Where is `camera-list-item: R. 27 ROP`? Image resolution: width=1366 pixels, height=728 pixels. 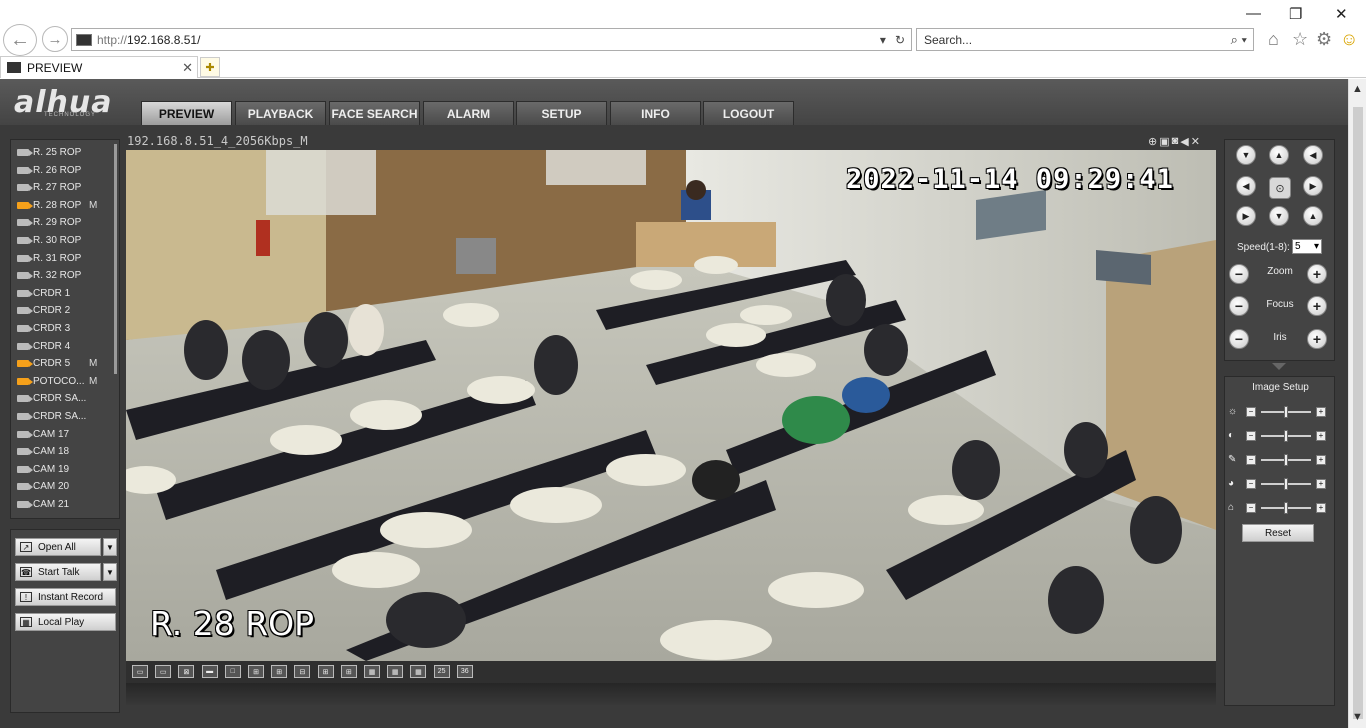
camera-list-item: R. 27 ROP is located at coordinates (49, 187).